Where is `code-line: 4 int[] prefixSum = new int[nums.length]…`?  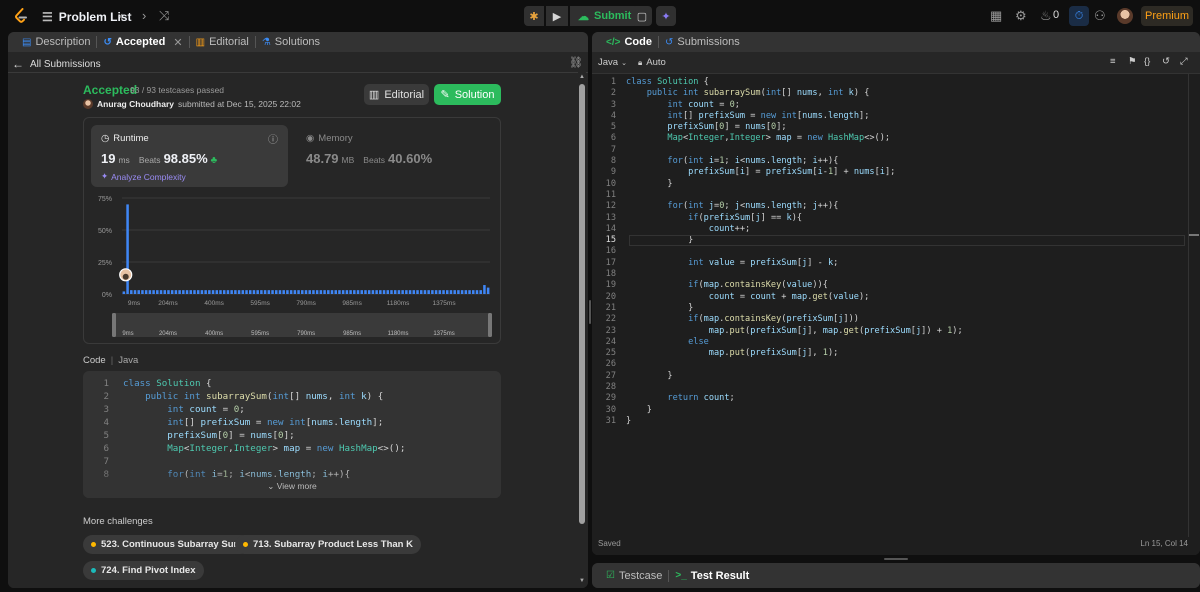
code-line: 4 int[] prefixSum = new int[nums.length]… is located at coordinates (887, 116).